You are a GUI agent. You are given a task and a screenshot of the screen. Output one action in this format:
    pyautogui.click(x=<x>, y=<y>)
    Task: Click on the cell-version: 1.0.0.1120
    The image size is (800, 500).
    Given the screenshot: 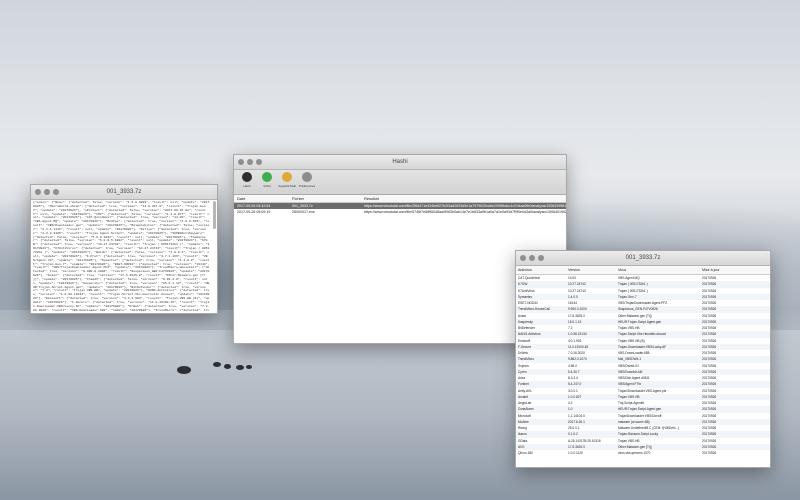 What is the action you would take?
    pyautogui.click(x=575, y=453)
    